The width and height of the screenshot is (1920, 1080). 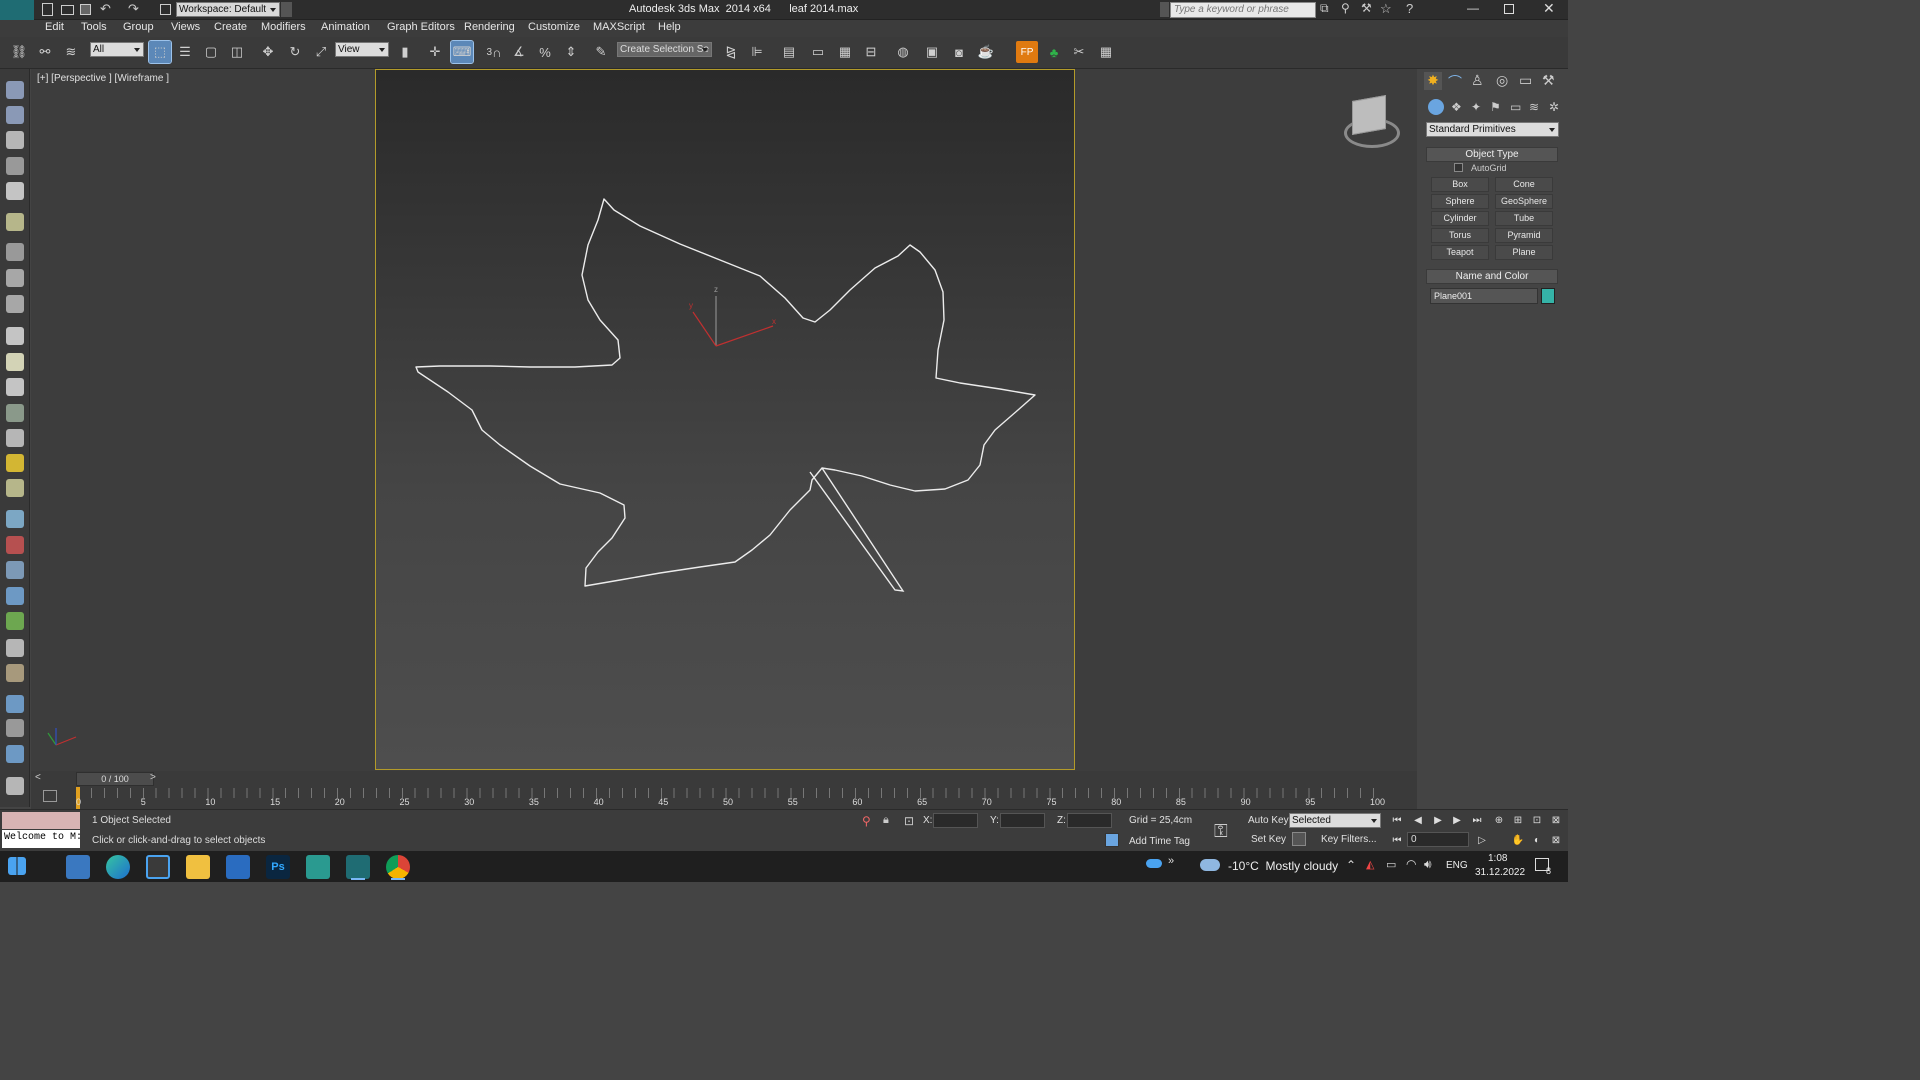 What do you see at coordinates (1524, 201) in the screenshot?
I see `geosphere-button: GeoSphere` at bounding box center [1524, 201].